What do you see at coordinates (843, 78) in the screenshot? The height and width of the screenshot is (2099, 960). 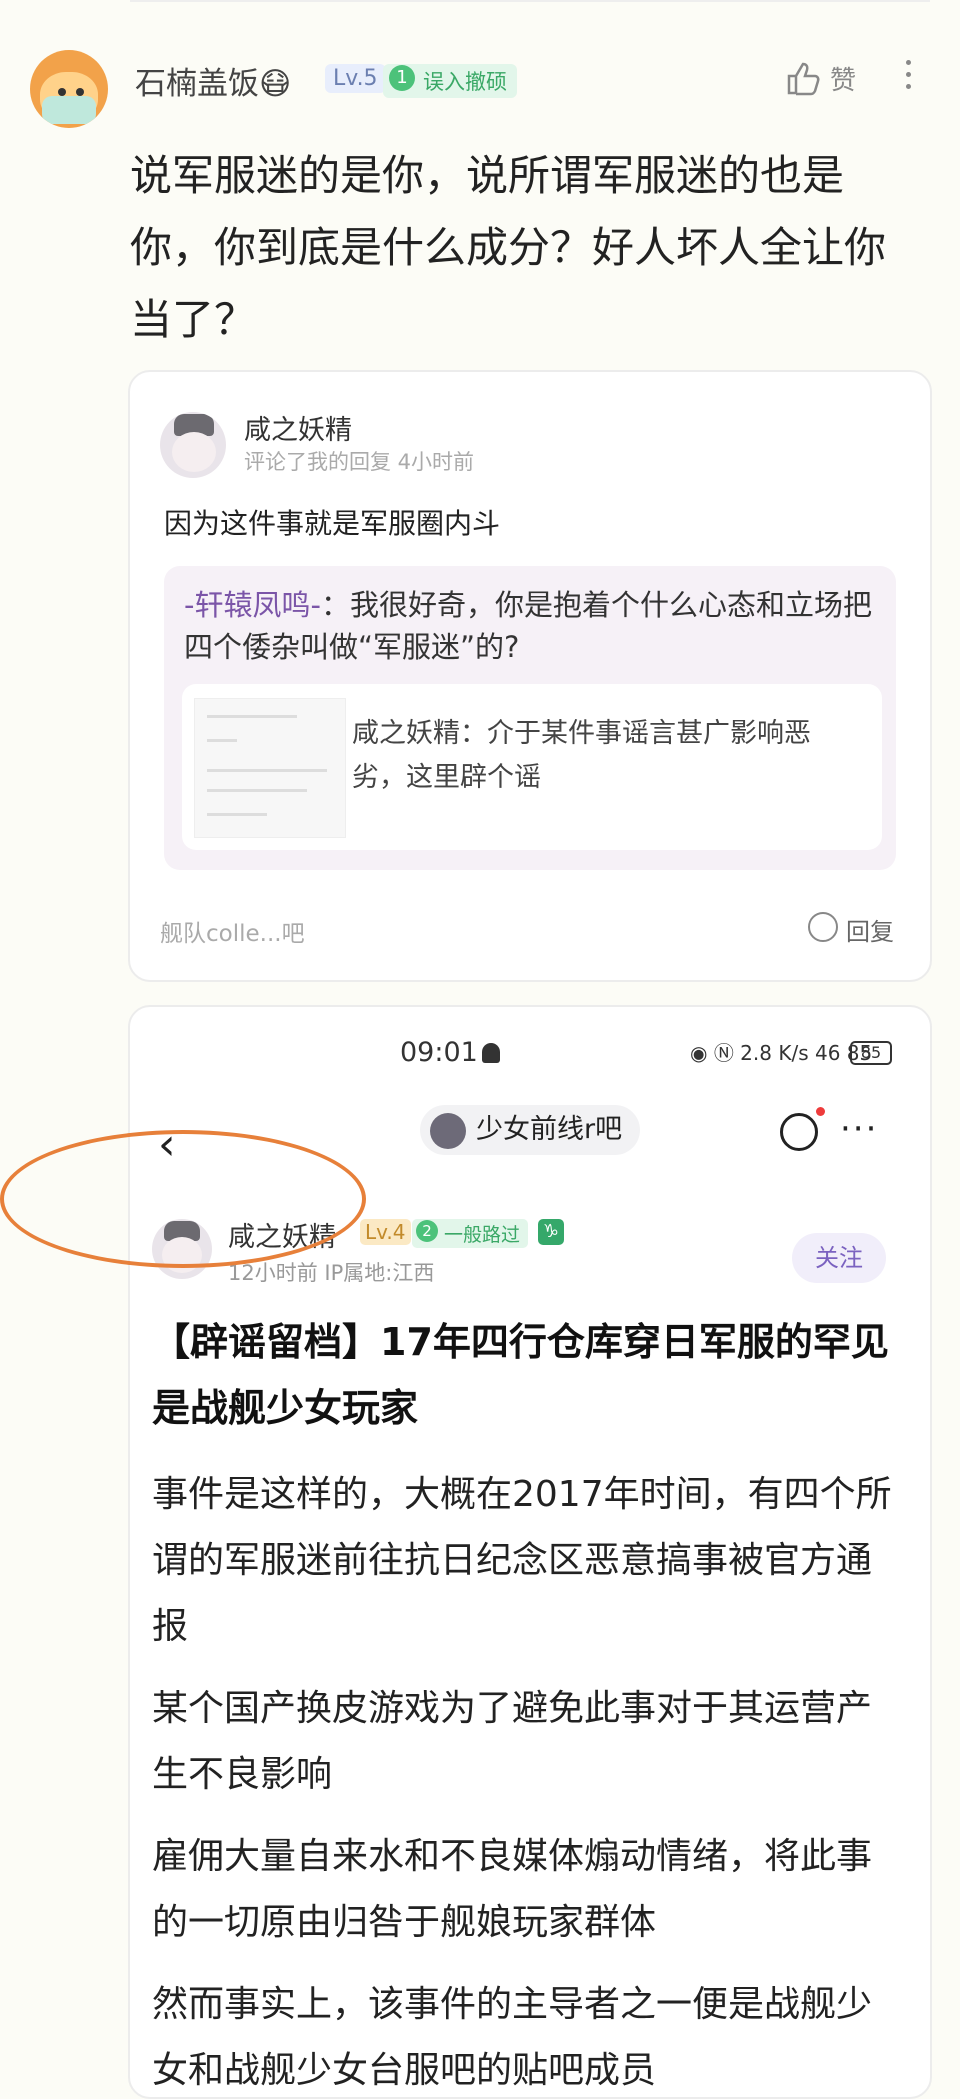 I see `like-label: 赞` at bounding box center [843, 78].